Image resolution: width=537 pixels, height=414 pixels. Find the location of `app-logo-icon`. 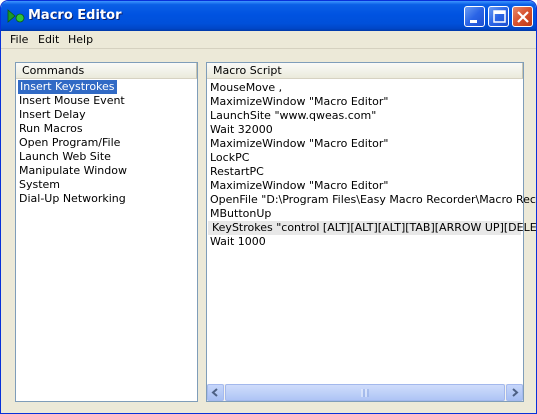

app-logo-icon is located at coordinates (16, 16).